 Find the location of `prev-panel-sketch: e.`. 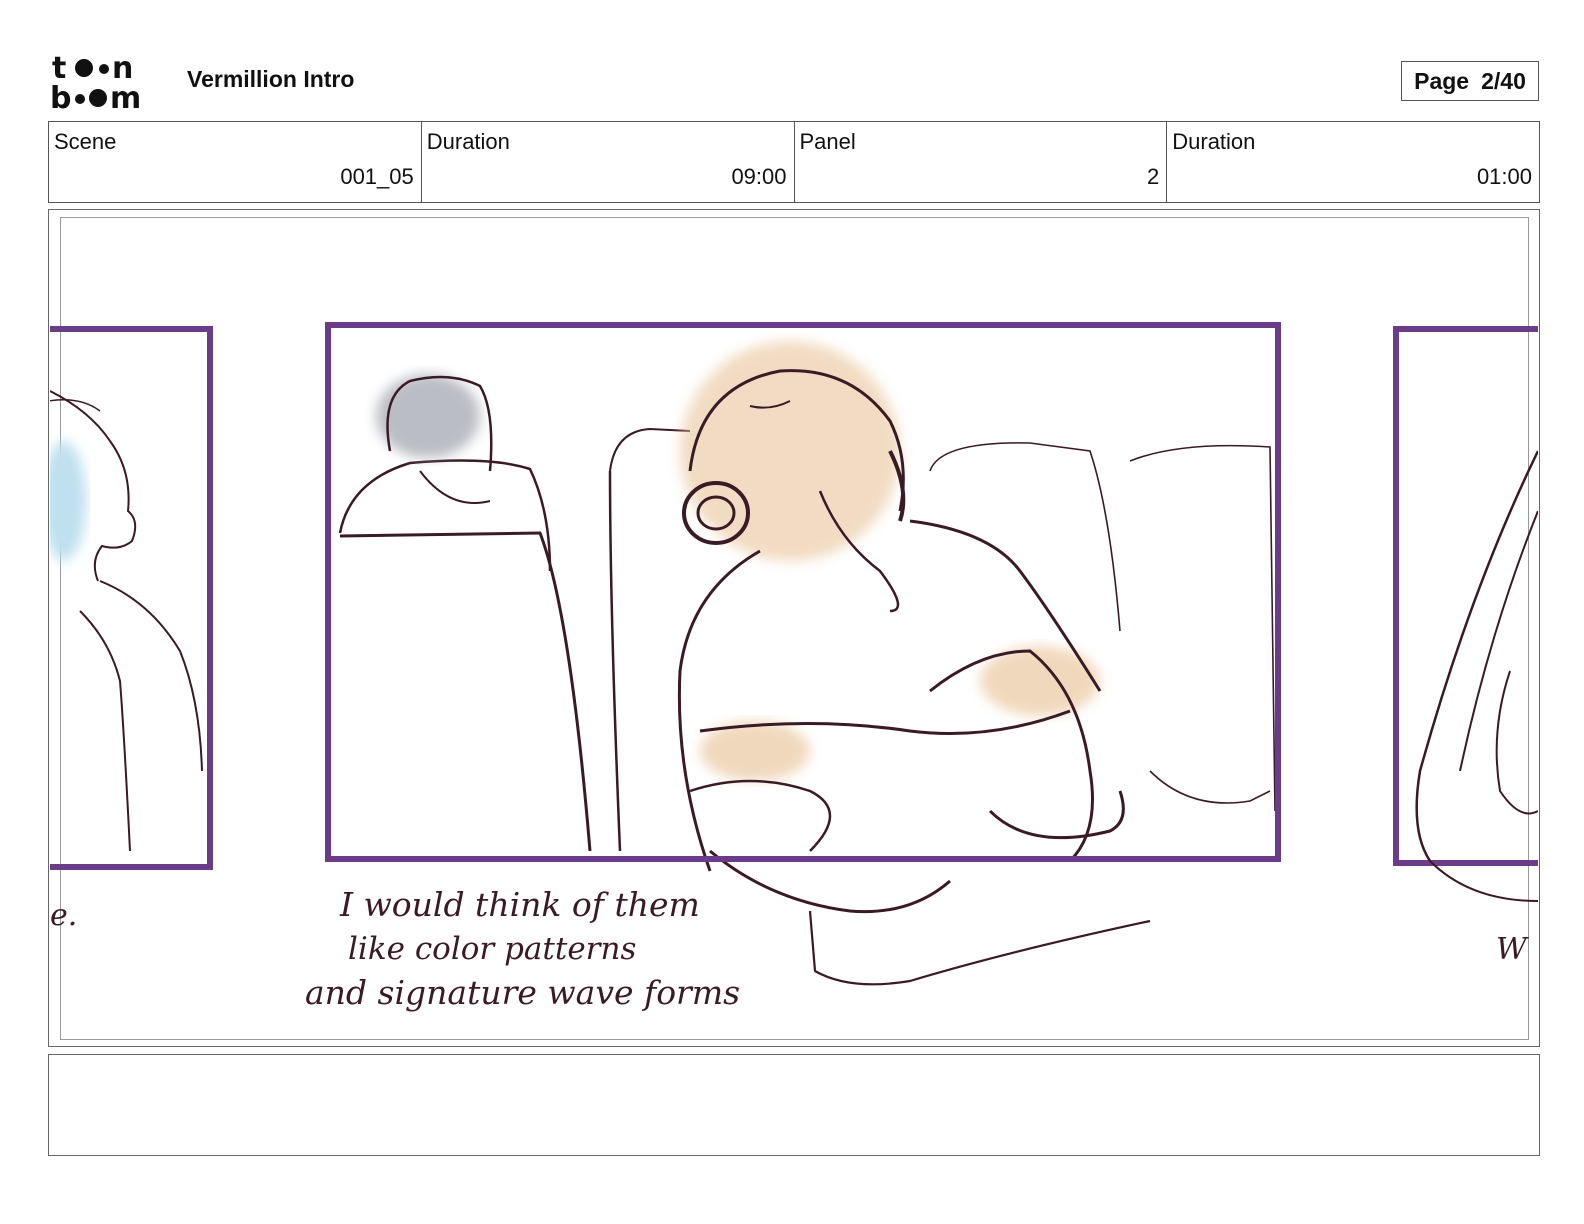

prev-panel-sketch: e. is located at coordinates (131, 629).